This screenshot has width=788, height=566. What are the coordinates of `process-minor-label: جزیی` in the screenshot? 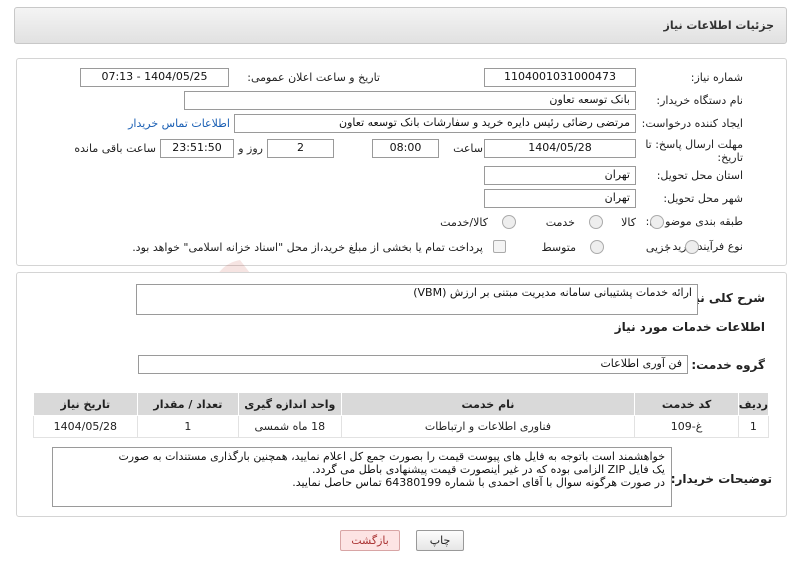 It's located at (658, 247).